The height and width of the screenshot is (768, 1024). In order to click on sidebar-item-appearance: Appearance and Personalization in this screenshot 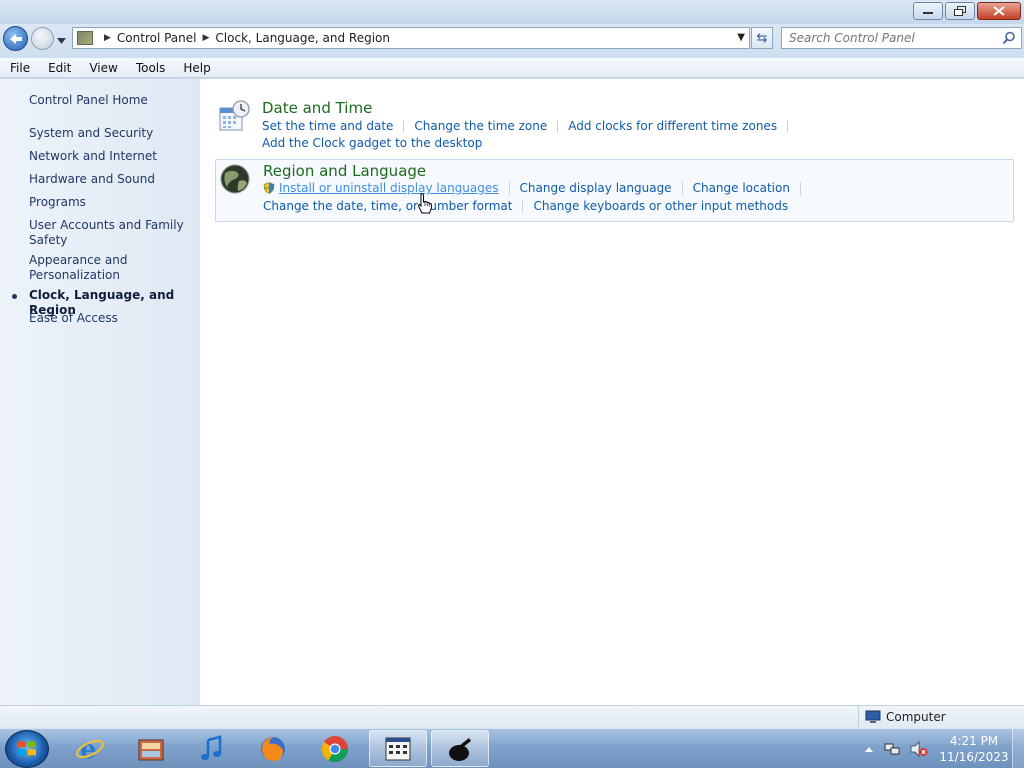, I will do `click(111, 268)`.